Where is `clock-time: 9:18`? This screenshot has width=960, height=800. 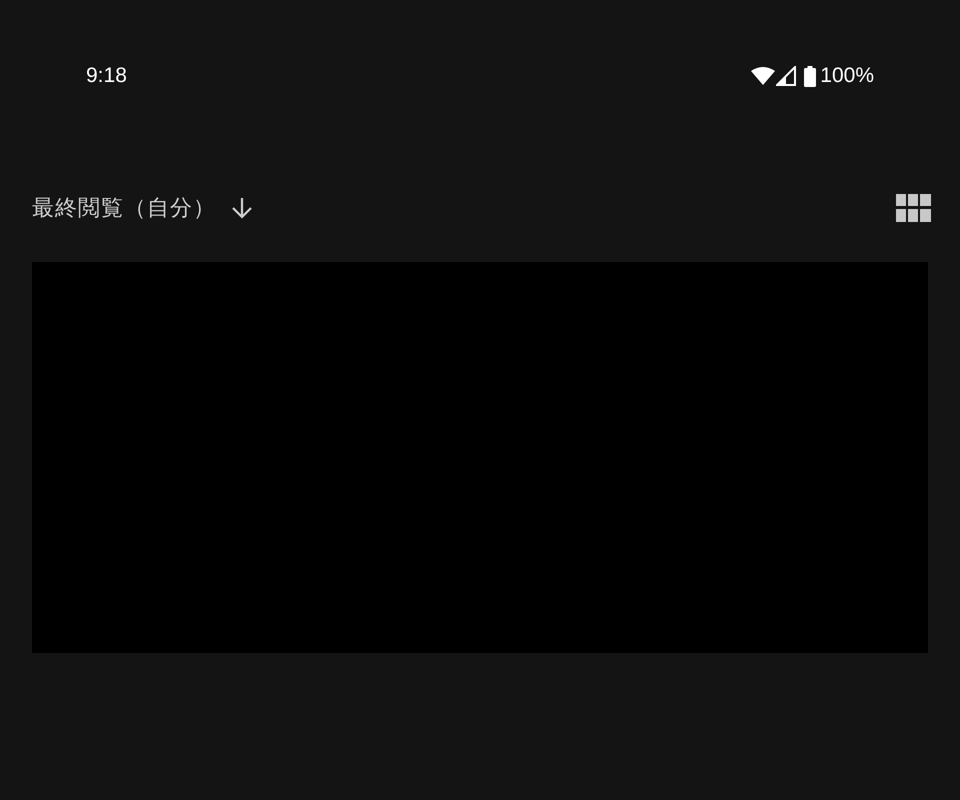
clock-time: 9:18 is located at coordinates (106, 76).